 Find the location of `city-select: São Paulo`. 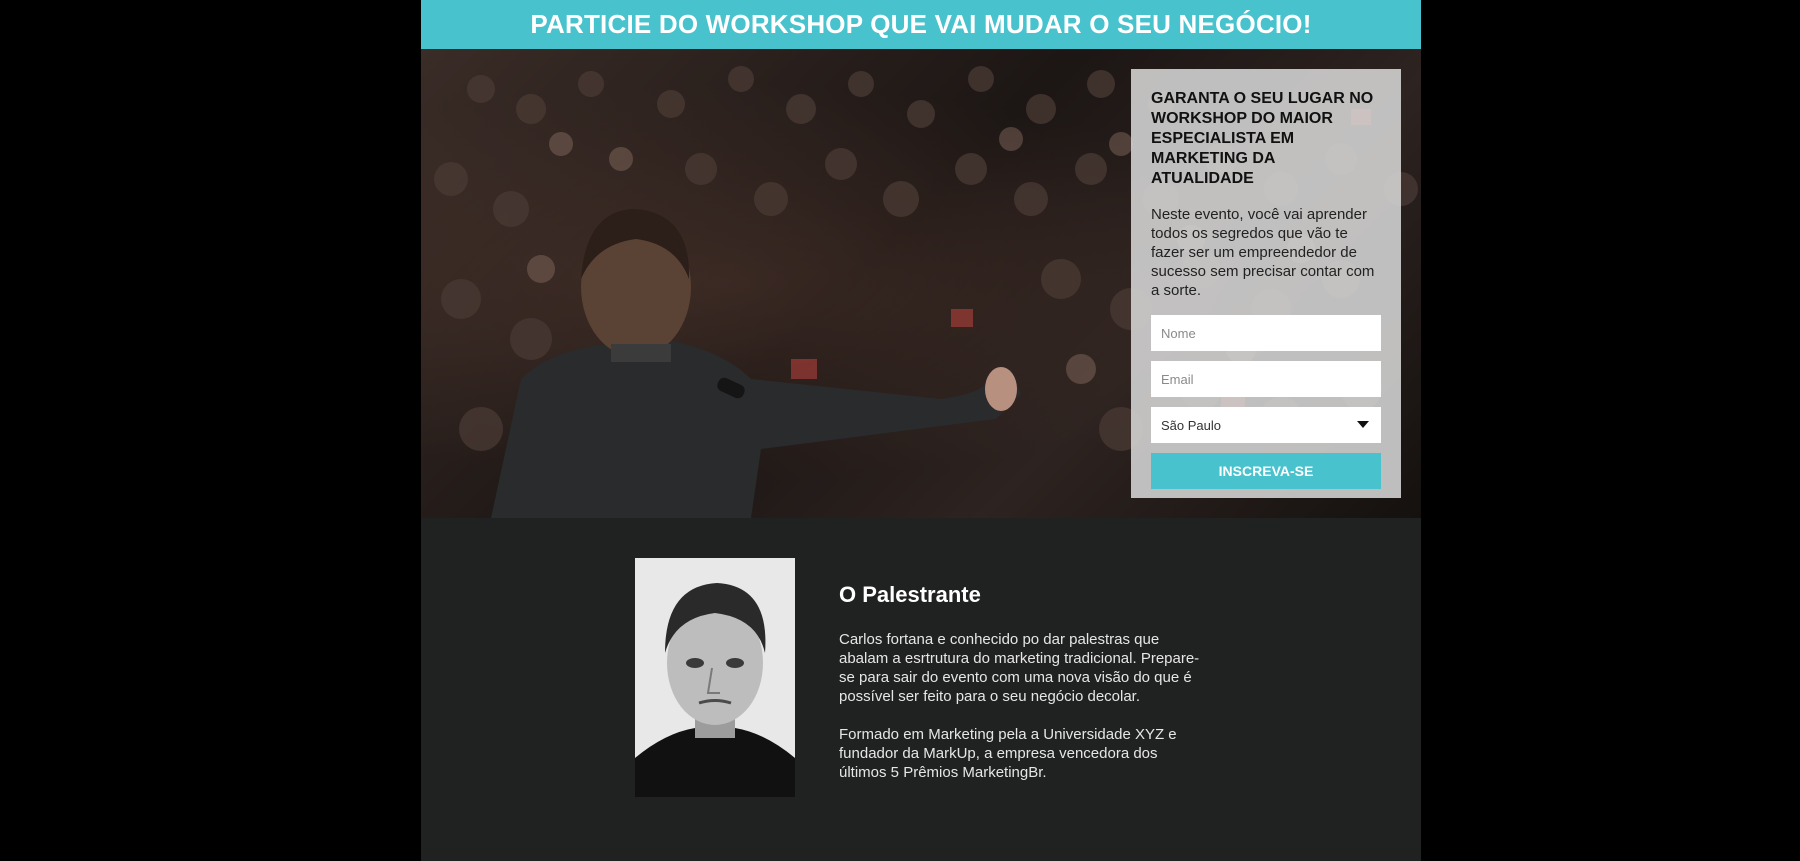

city-select: São Paulo is located at coordinates (1266, 425).